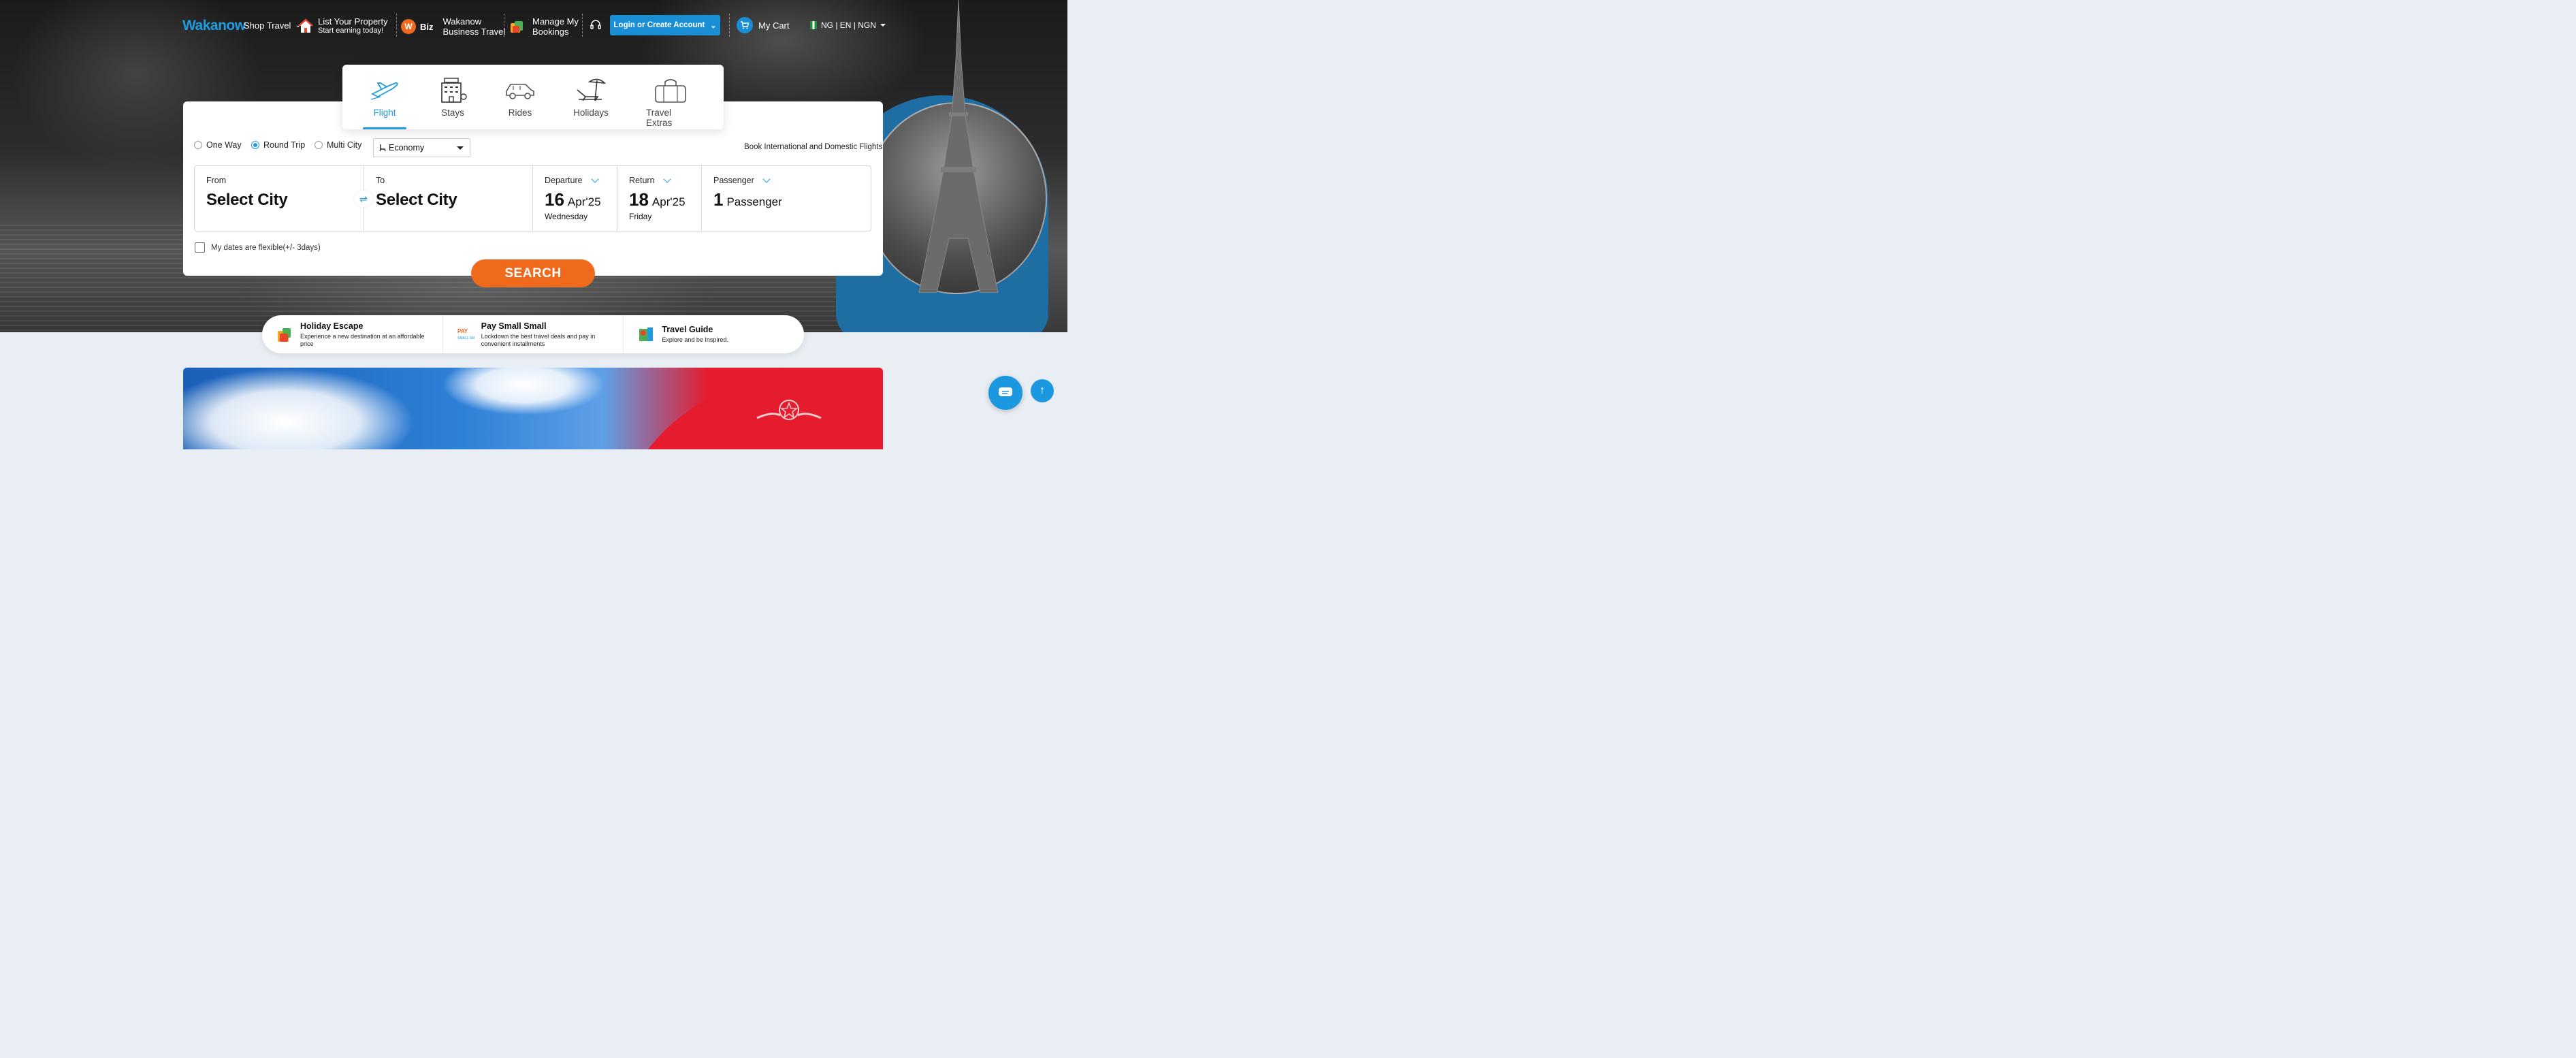 This screenshot has height=1058, width=2576. What do you see at coordinates (332, 326) in the screenshot?
I see `feature-title: Holiday Escape` at bounding box center [332, 326].